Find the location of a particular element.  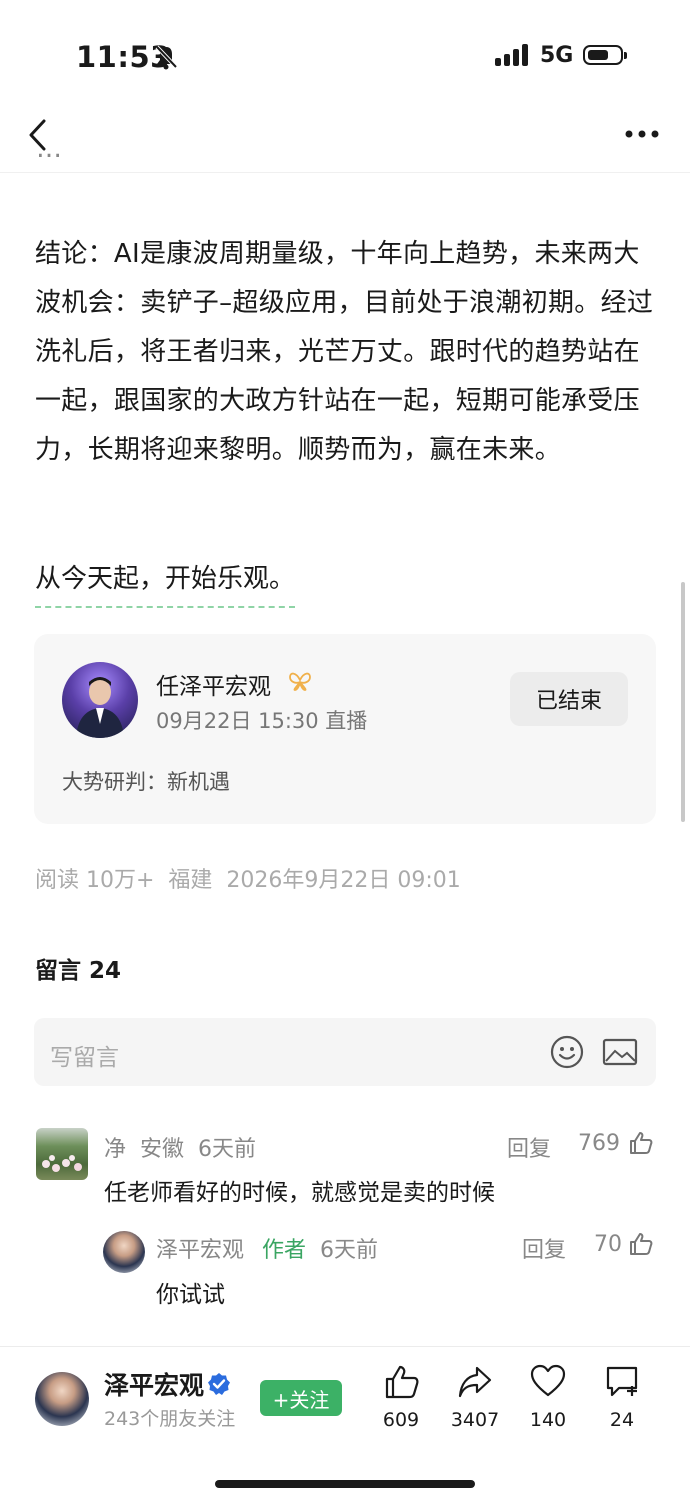

author-name: 泽平宏观 is located at coordinates (154, 1384).